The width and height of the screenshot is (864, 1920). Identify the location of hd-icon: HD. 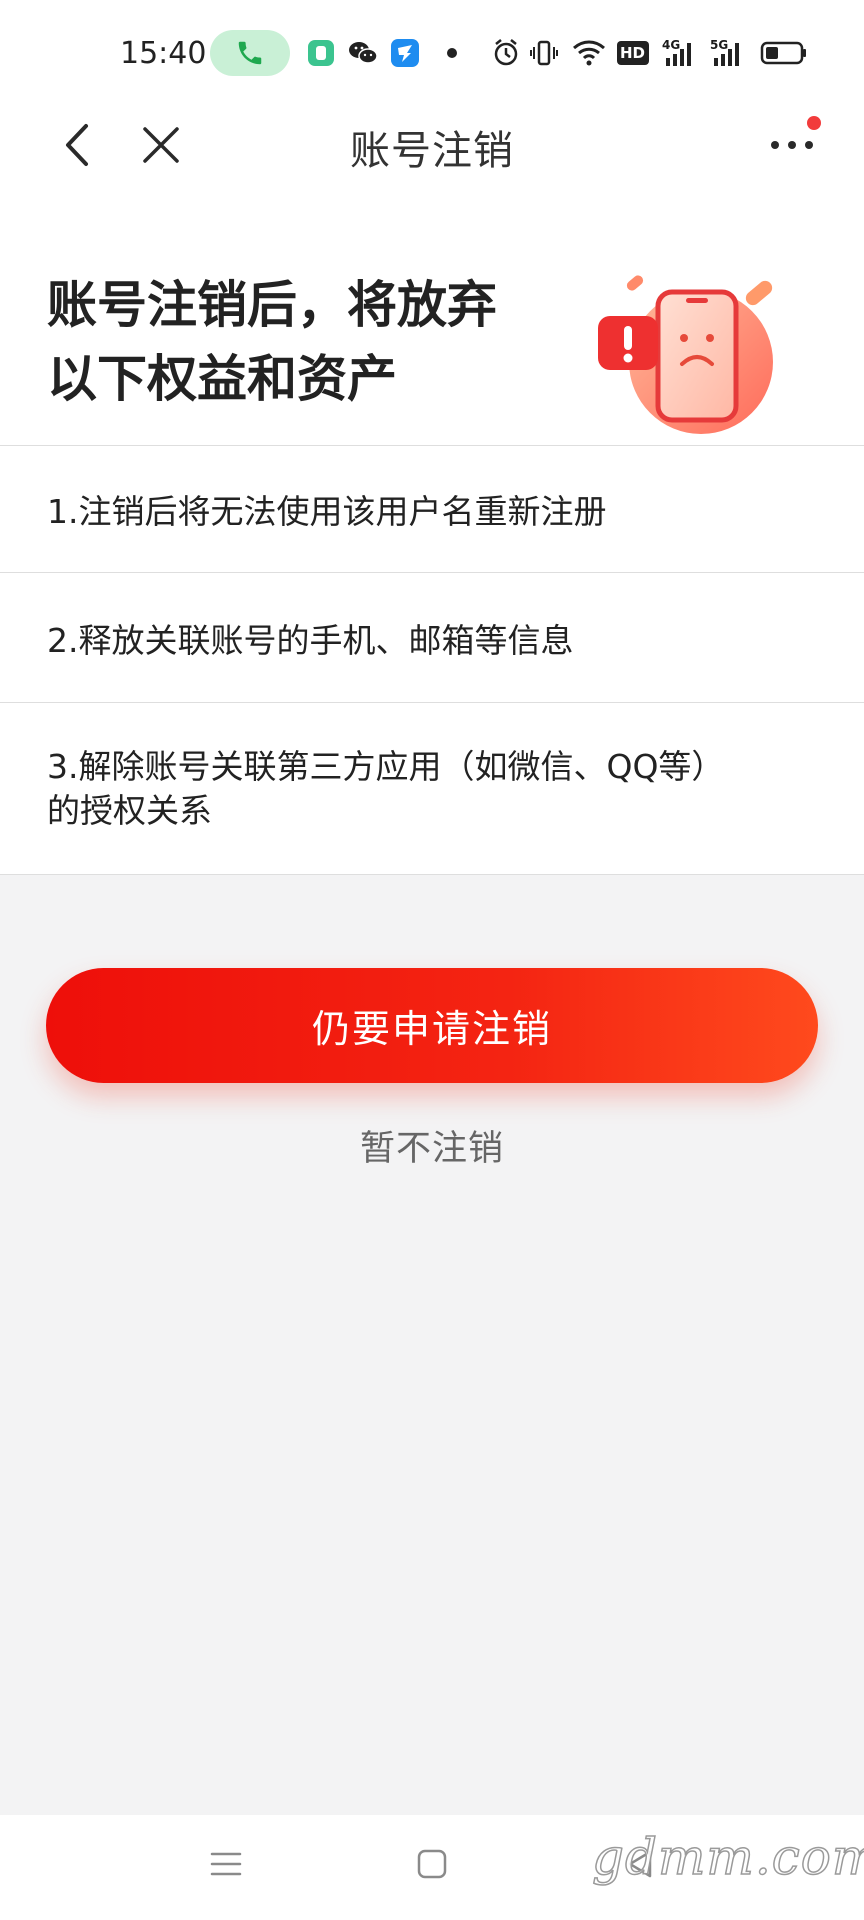
(633, 53).